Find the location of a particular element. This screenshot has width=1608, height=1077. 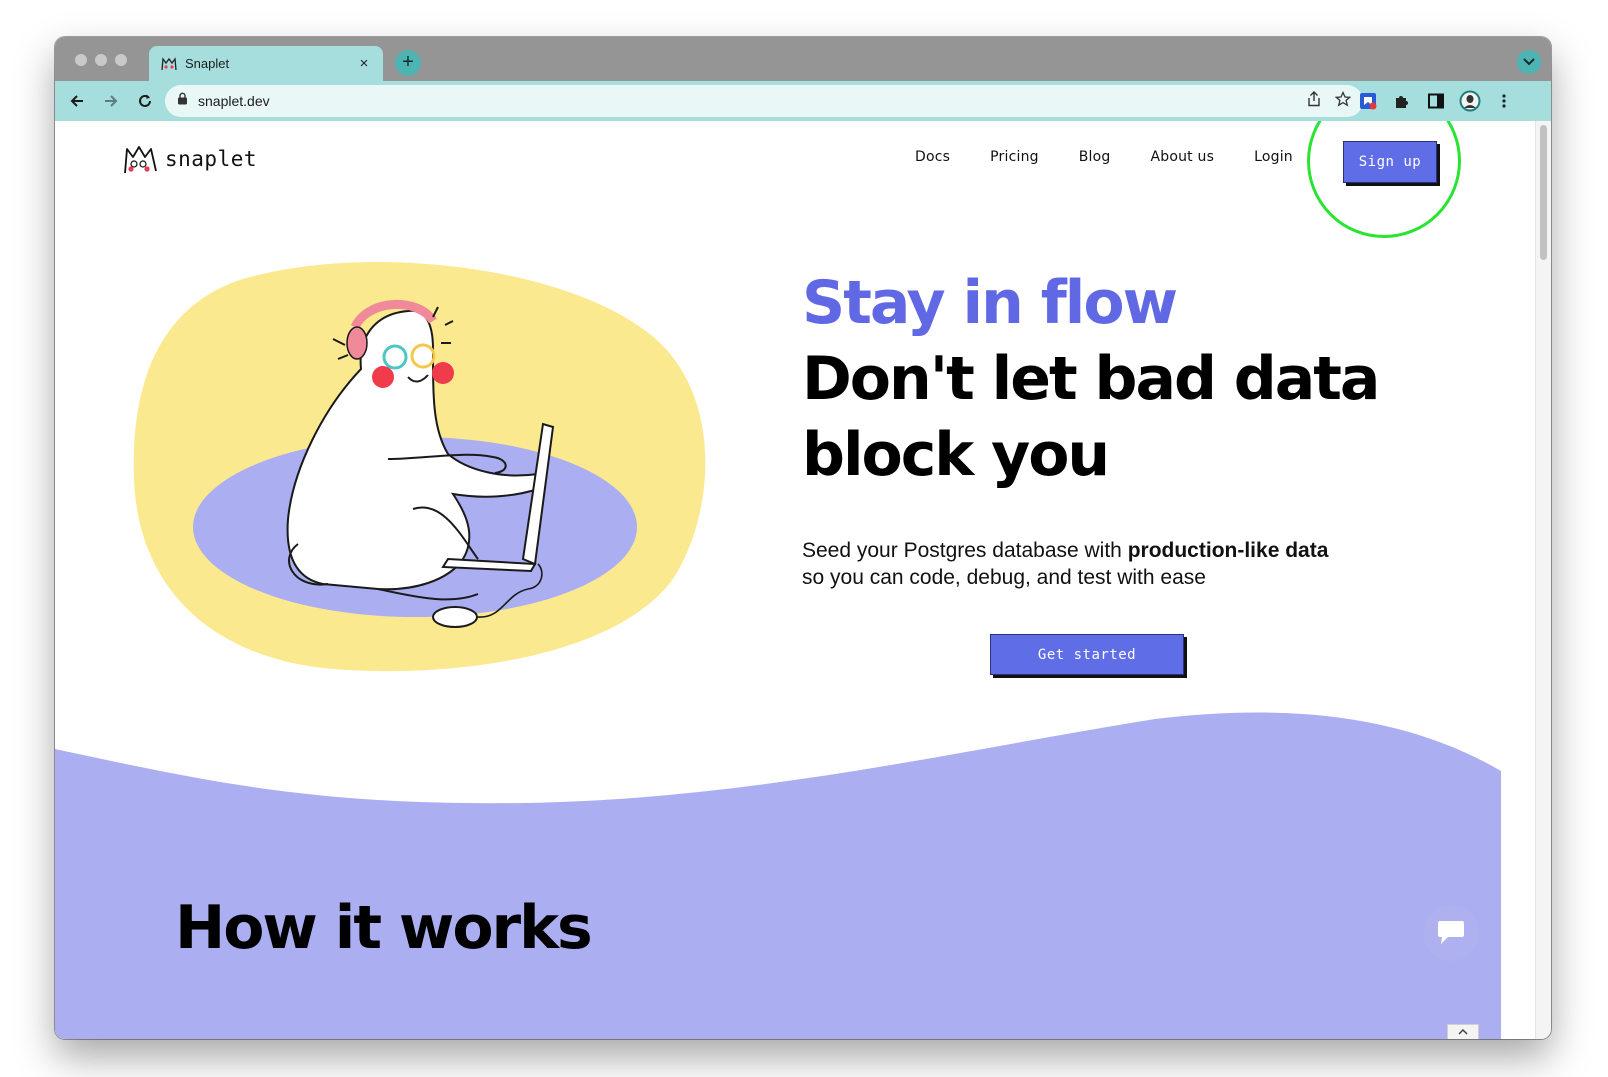

scroll-to-top-button is located at coordinates (1463, 1031).